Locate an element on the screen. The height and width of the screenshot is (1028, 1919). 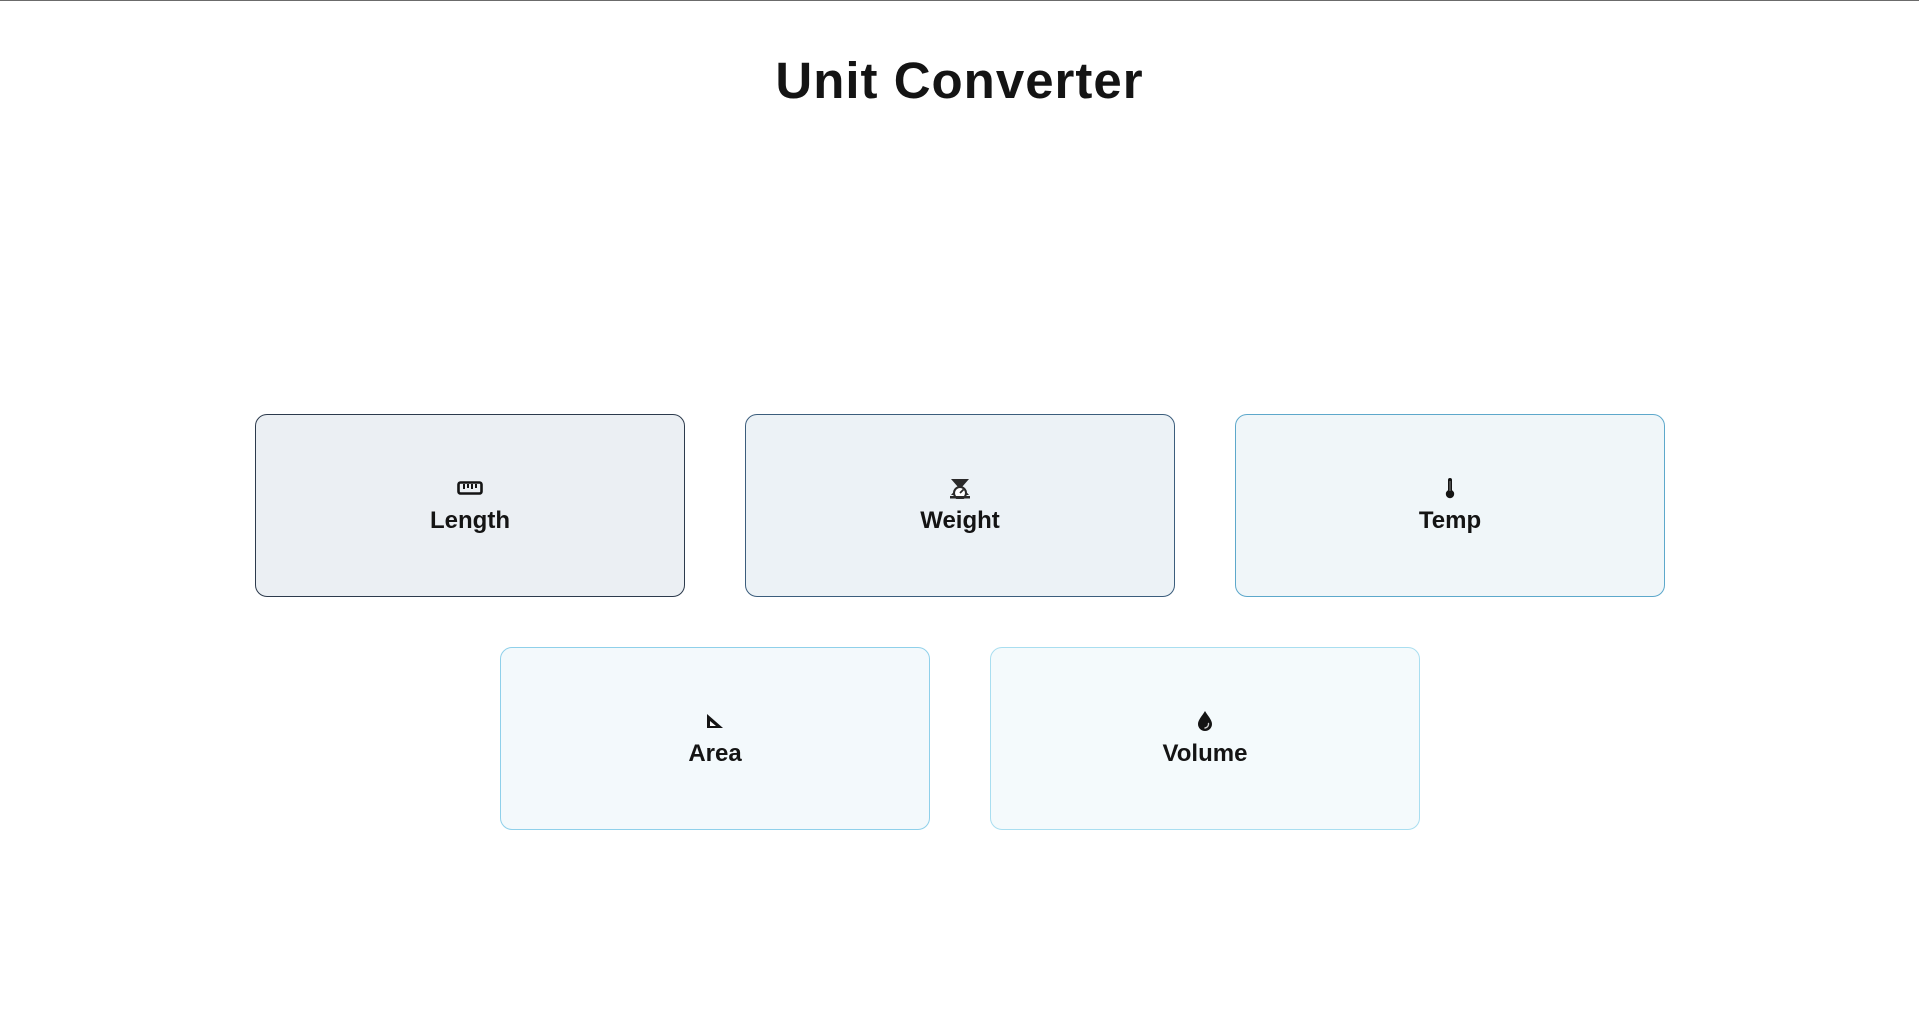
droplet-icon is located at coordinates (1205, 721).